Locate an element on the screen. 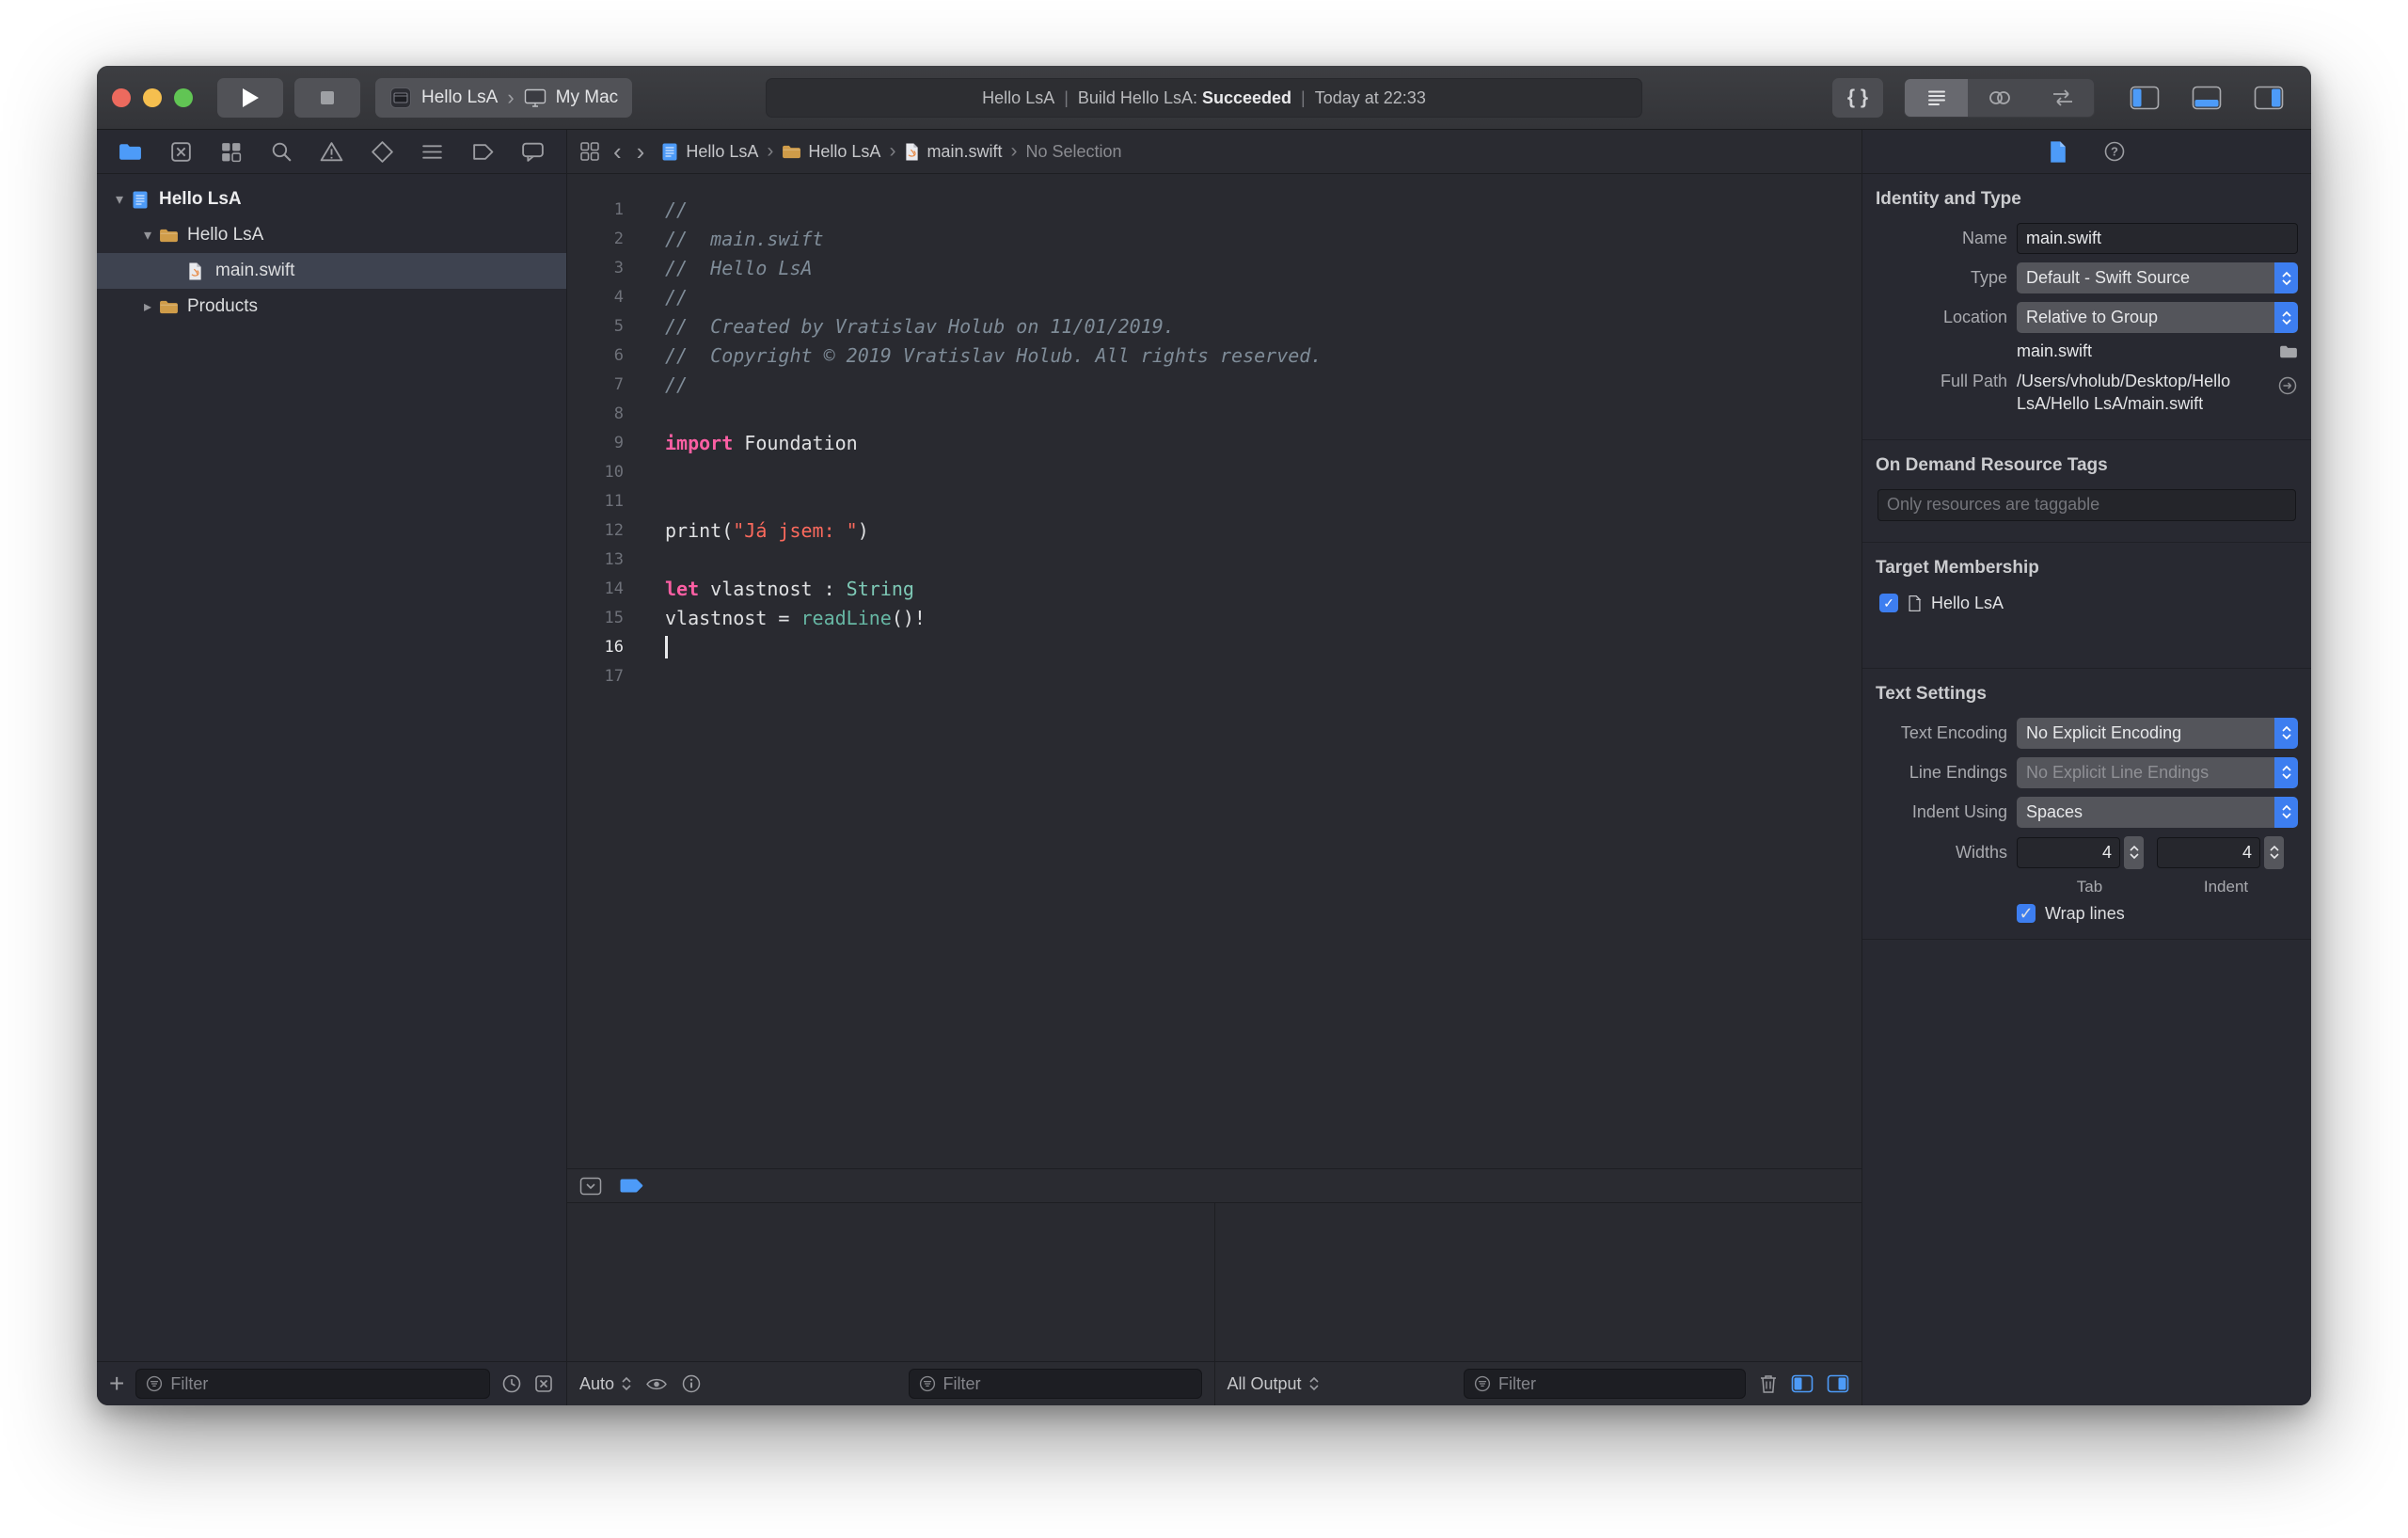 The width and height of the screenshot is (2408, 1538). debug-navigator-tab is located at coordinates (433, 152).